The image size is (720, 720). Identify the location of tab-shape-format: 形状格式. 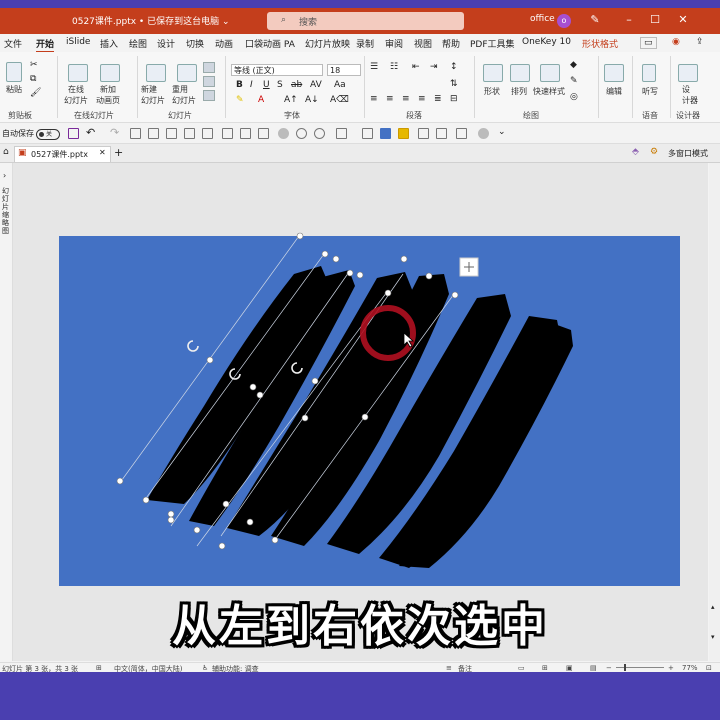
(600, 43).